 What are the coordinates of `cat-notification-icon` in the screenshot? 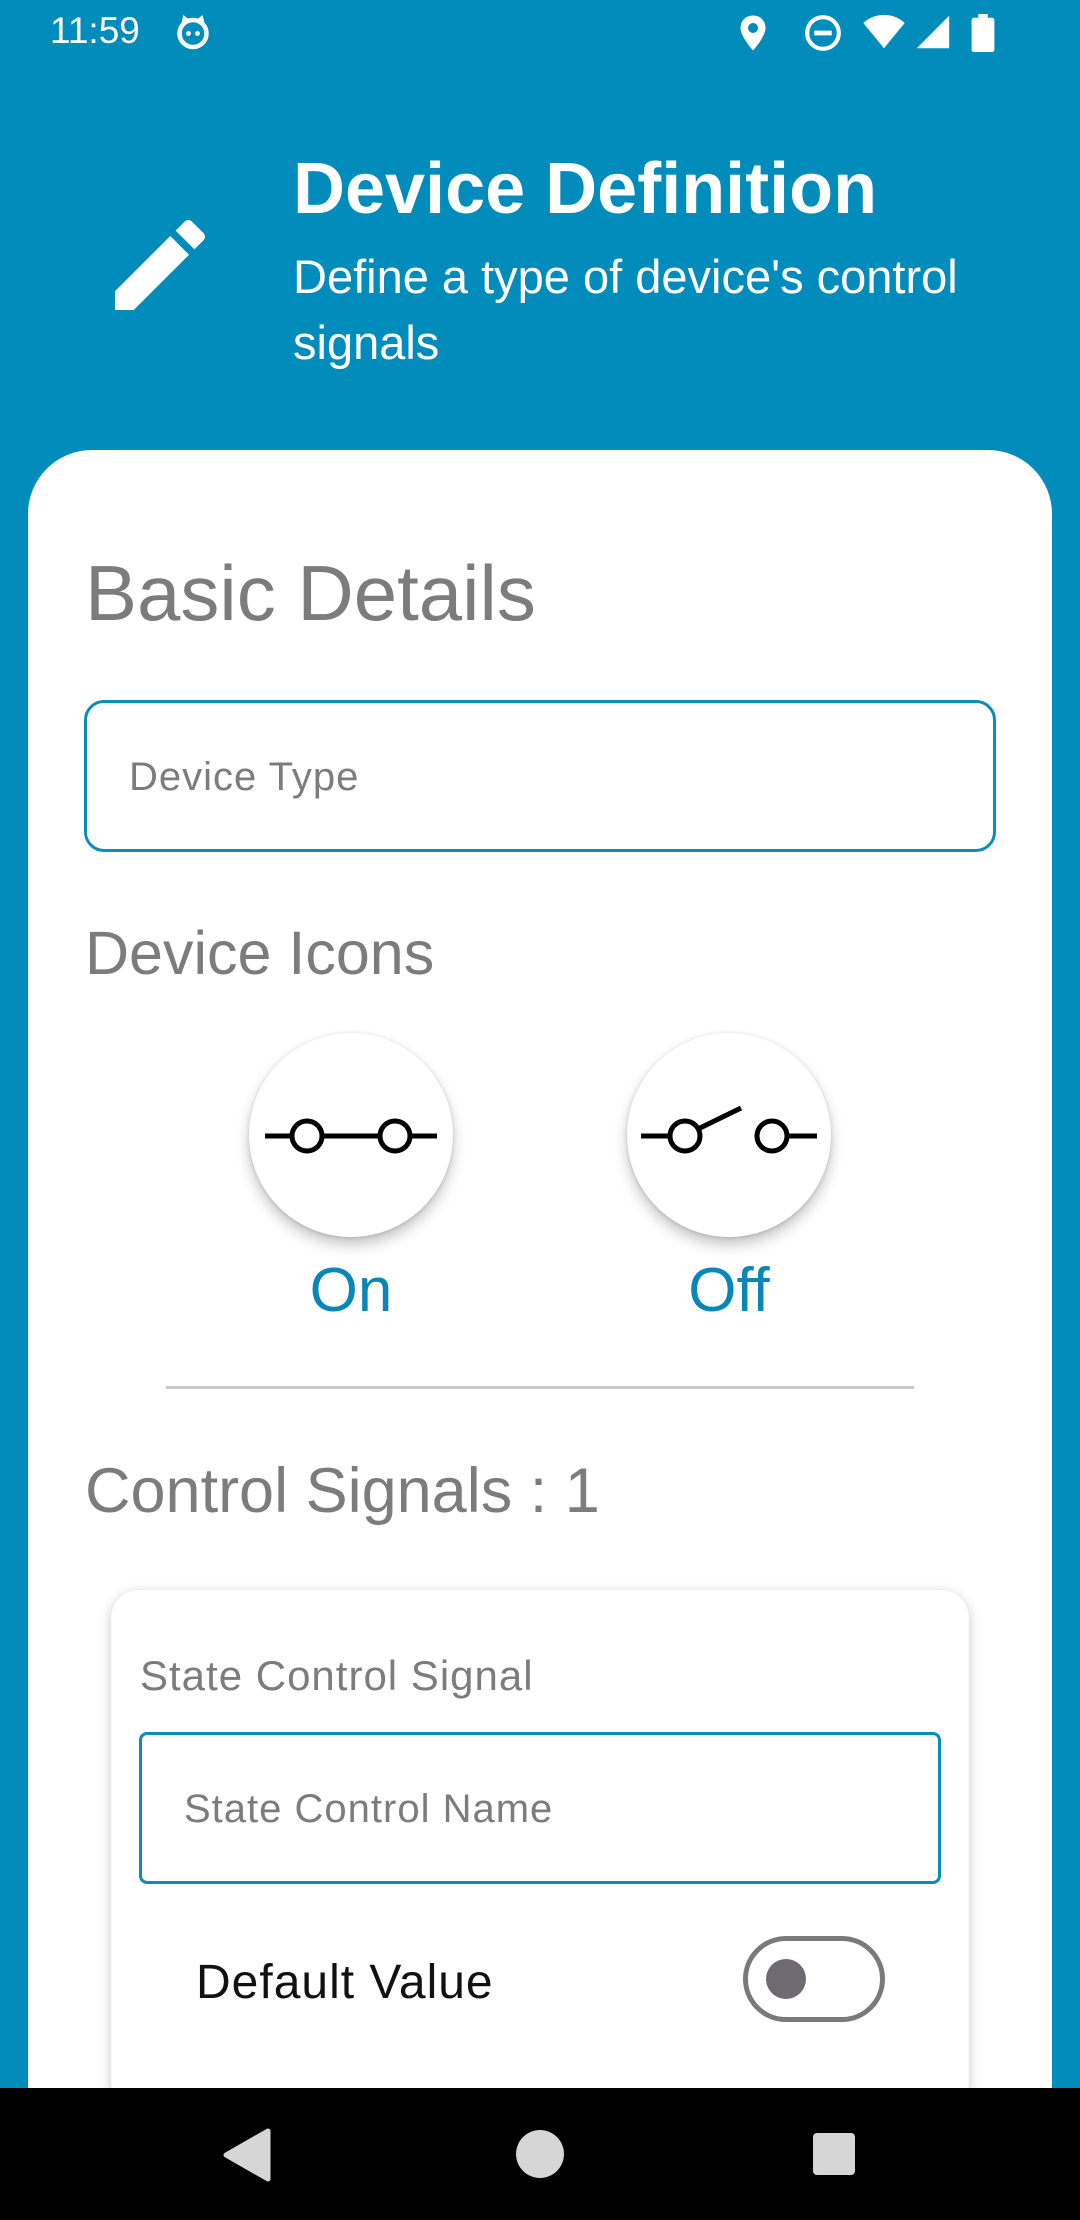 It's located at (193, 32).